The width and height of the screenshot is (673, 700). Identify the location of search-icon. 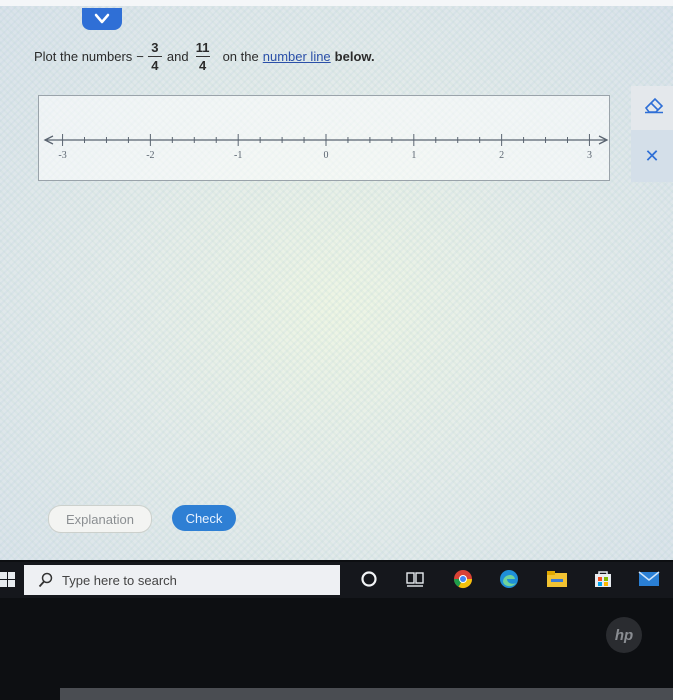
(45, 580).